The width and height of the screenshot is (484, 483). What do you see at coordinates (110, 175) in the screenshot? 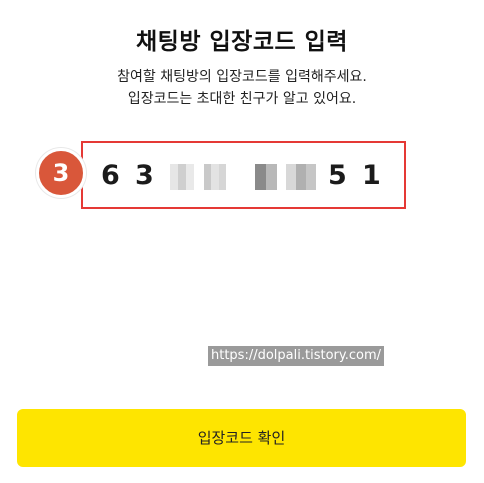
I see `code-digit-1: 6` at bounding box center [110, 175].